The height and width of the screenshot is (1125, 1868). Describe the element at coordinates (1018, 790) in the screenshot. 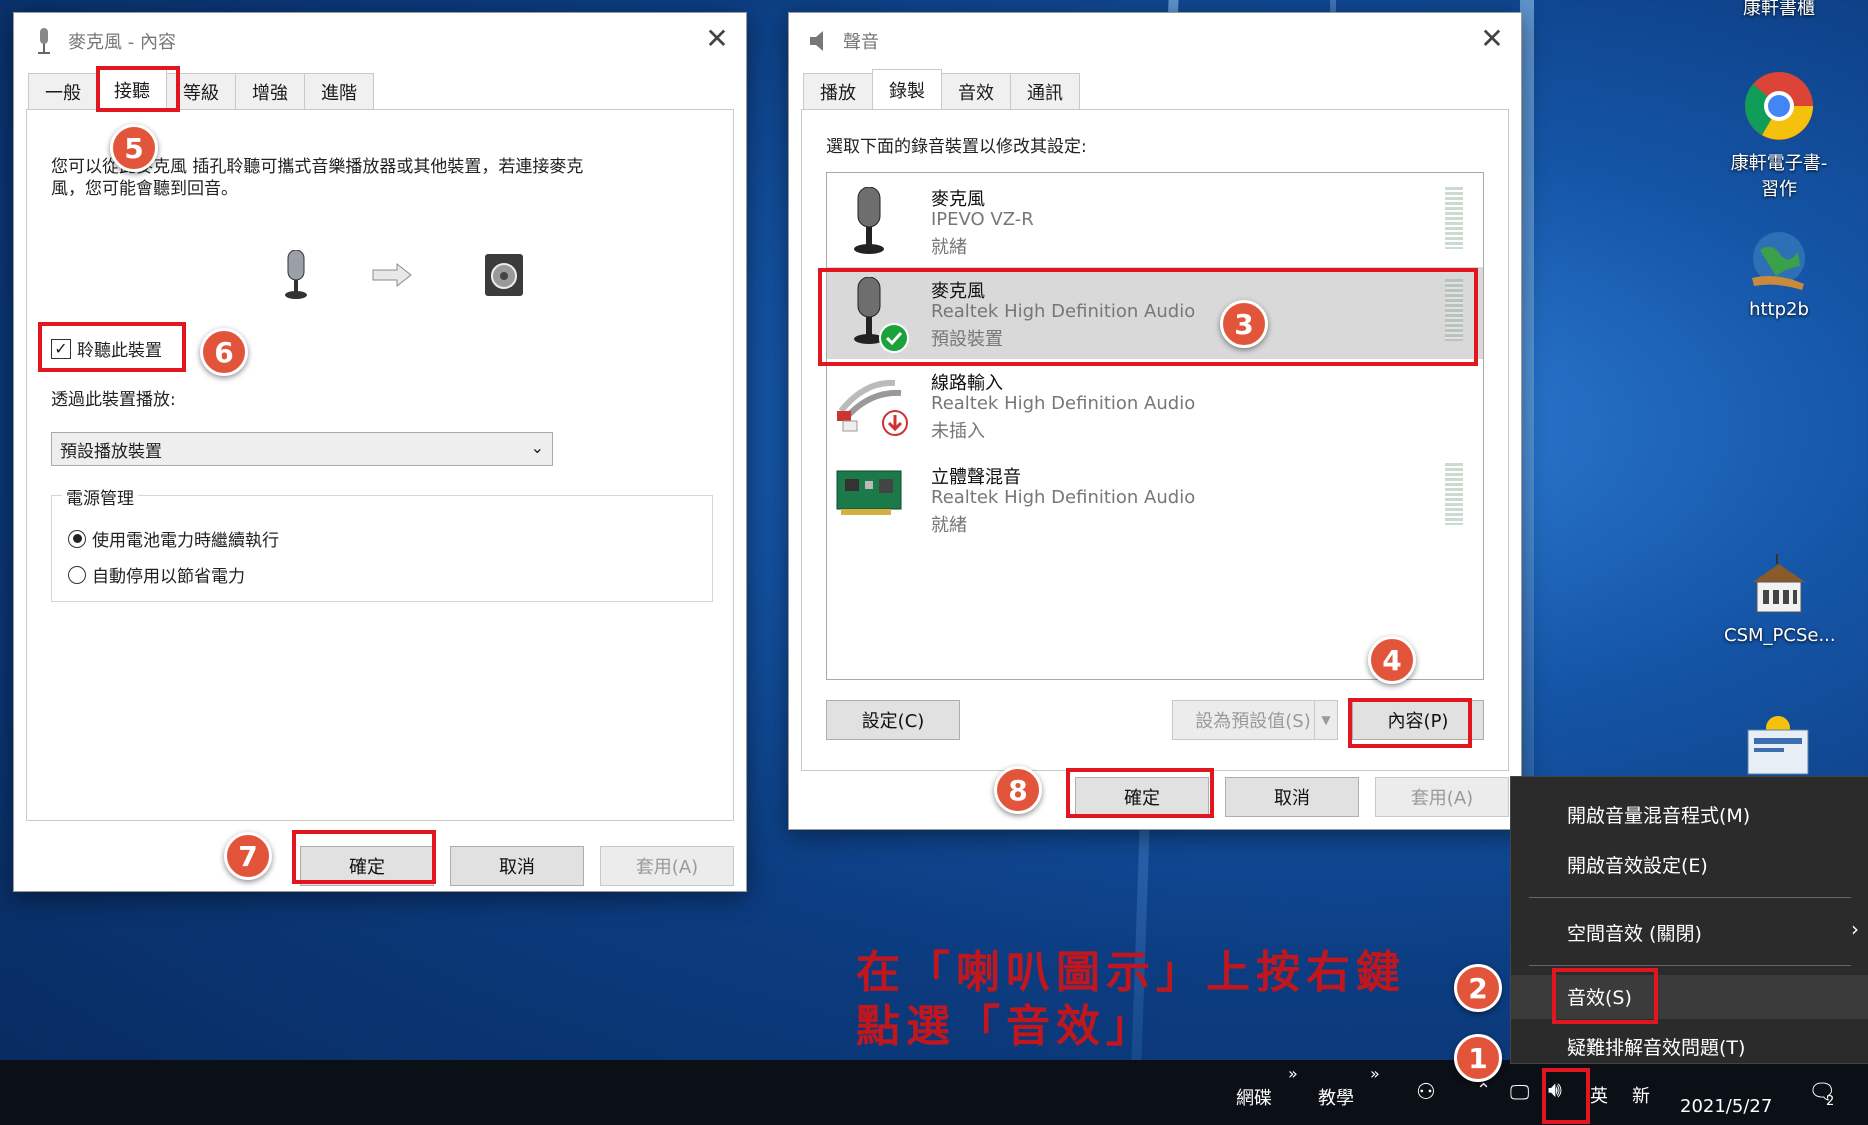

I see `callout-8: 8` at that location.